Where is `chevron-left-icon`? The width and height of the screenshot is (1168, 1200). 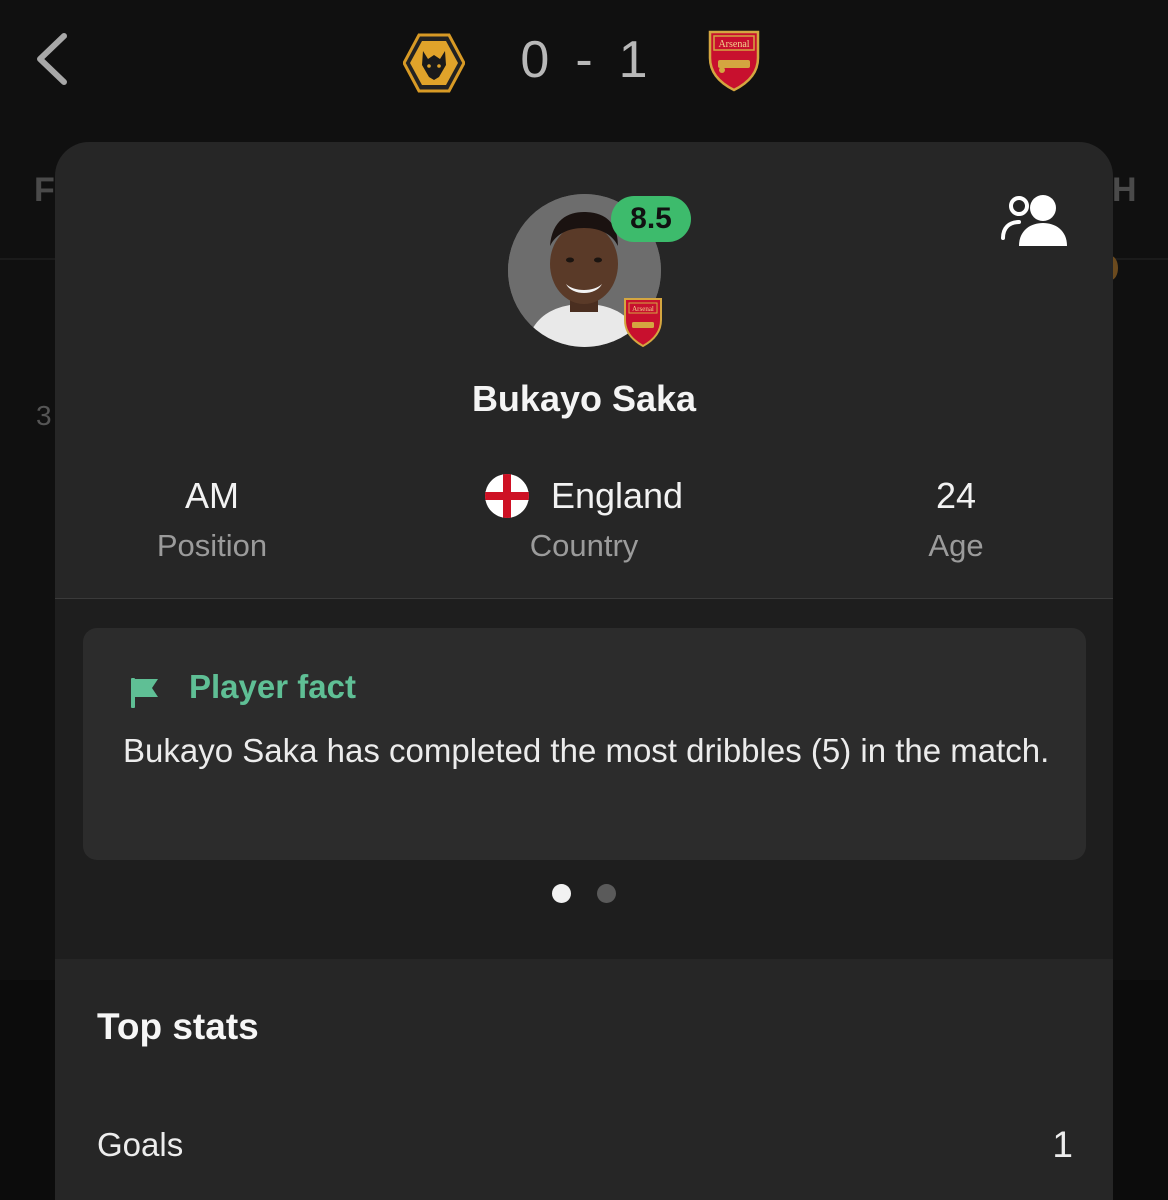 chevron-left-icon is located at coordinates (54, 59).